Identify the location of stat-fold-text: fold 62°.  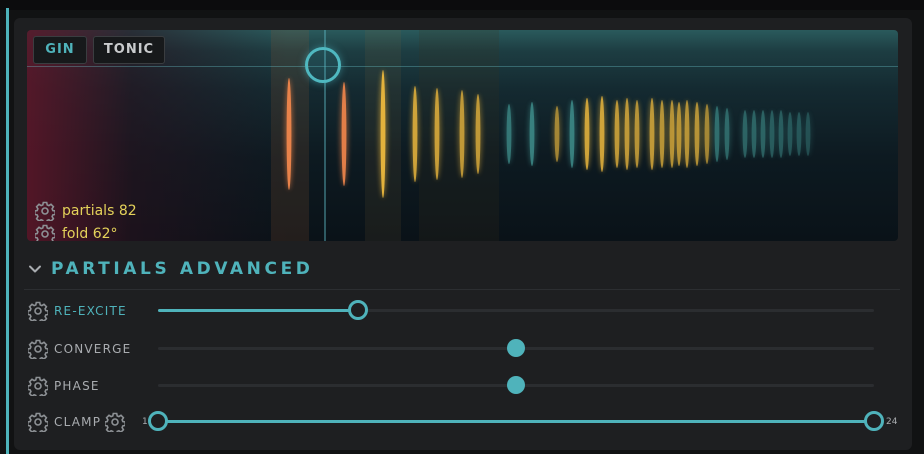
(90, 233).